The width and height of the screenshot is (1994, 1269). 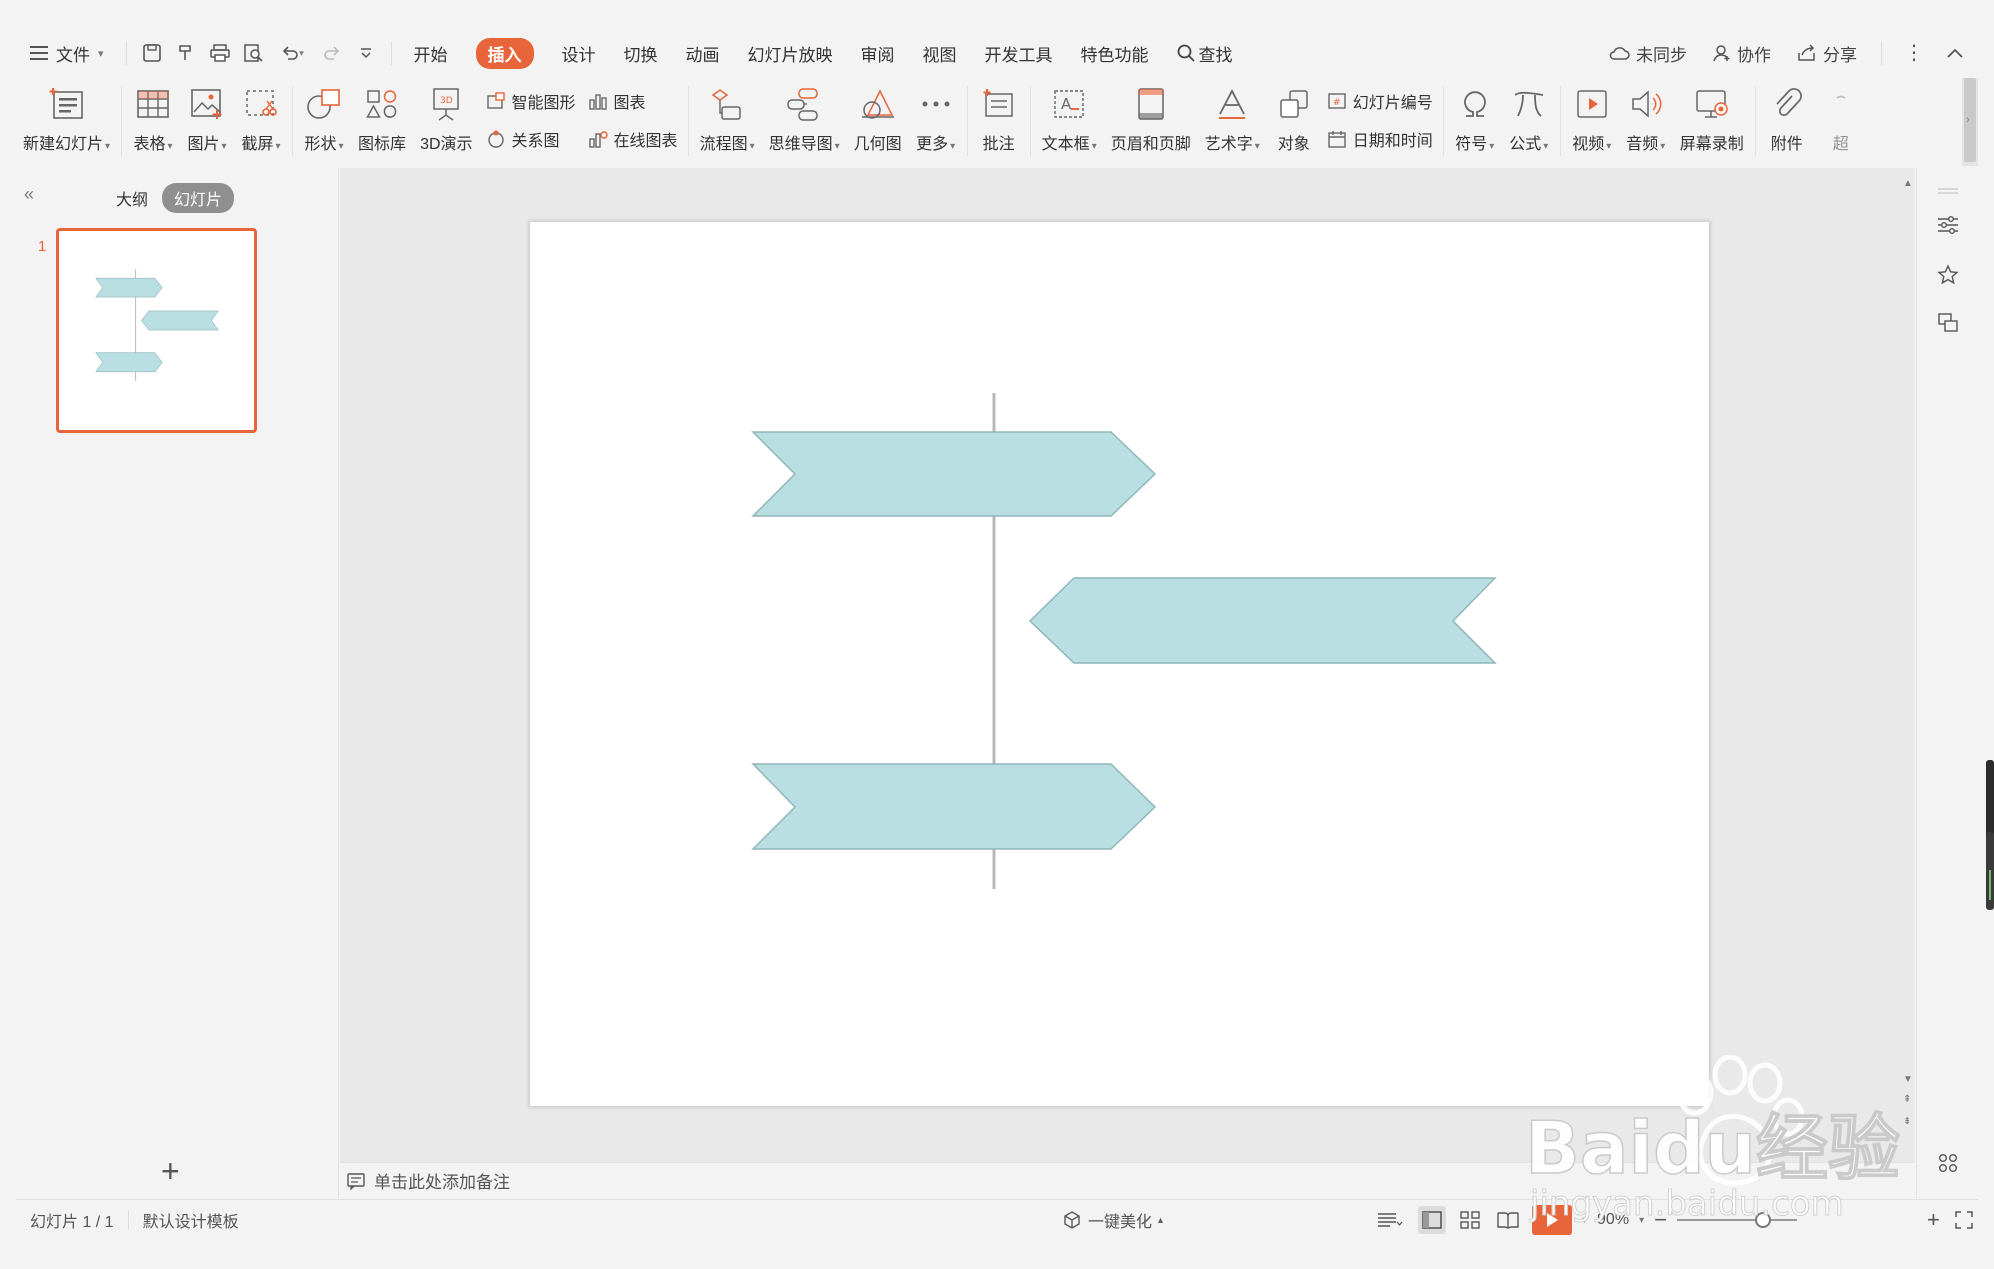 What do you see at coordinates (1787, 121) in the screenshot?
I see `attachment-button: 附件` at bounding box center [1787, 121].